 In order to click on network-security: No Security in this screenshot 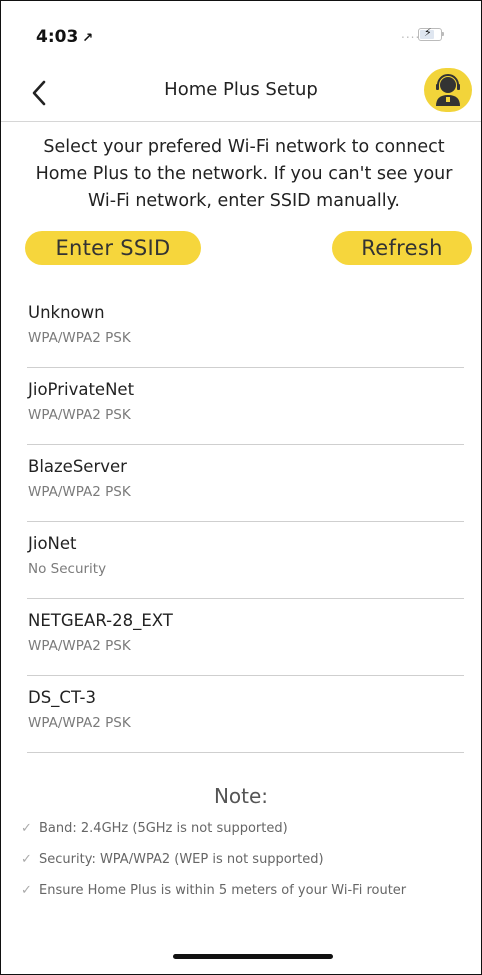, I will do `click(67, 569)`.